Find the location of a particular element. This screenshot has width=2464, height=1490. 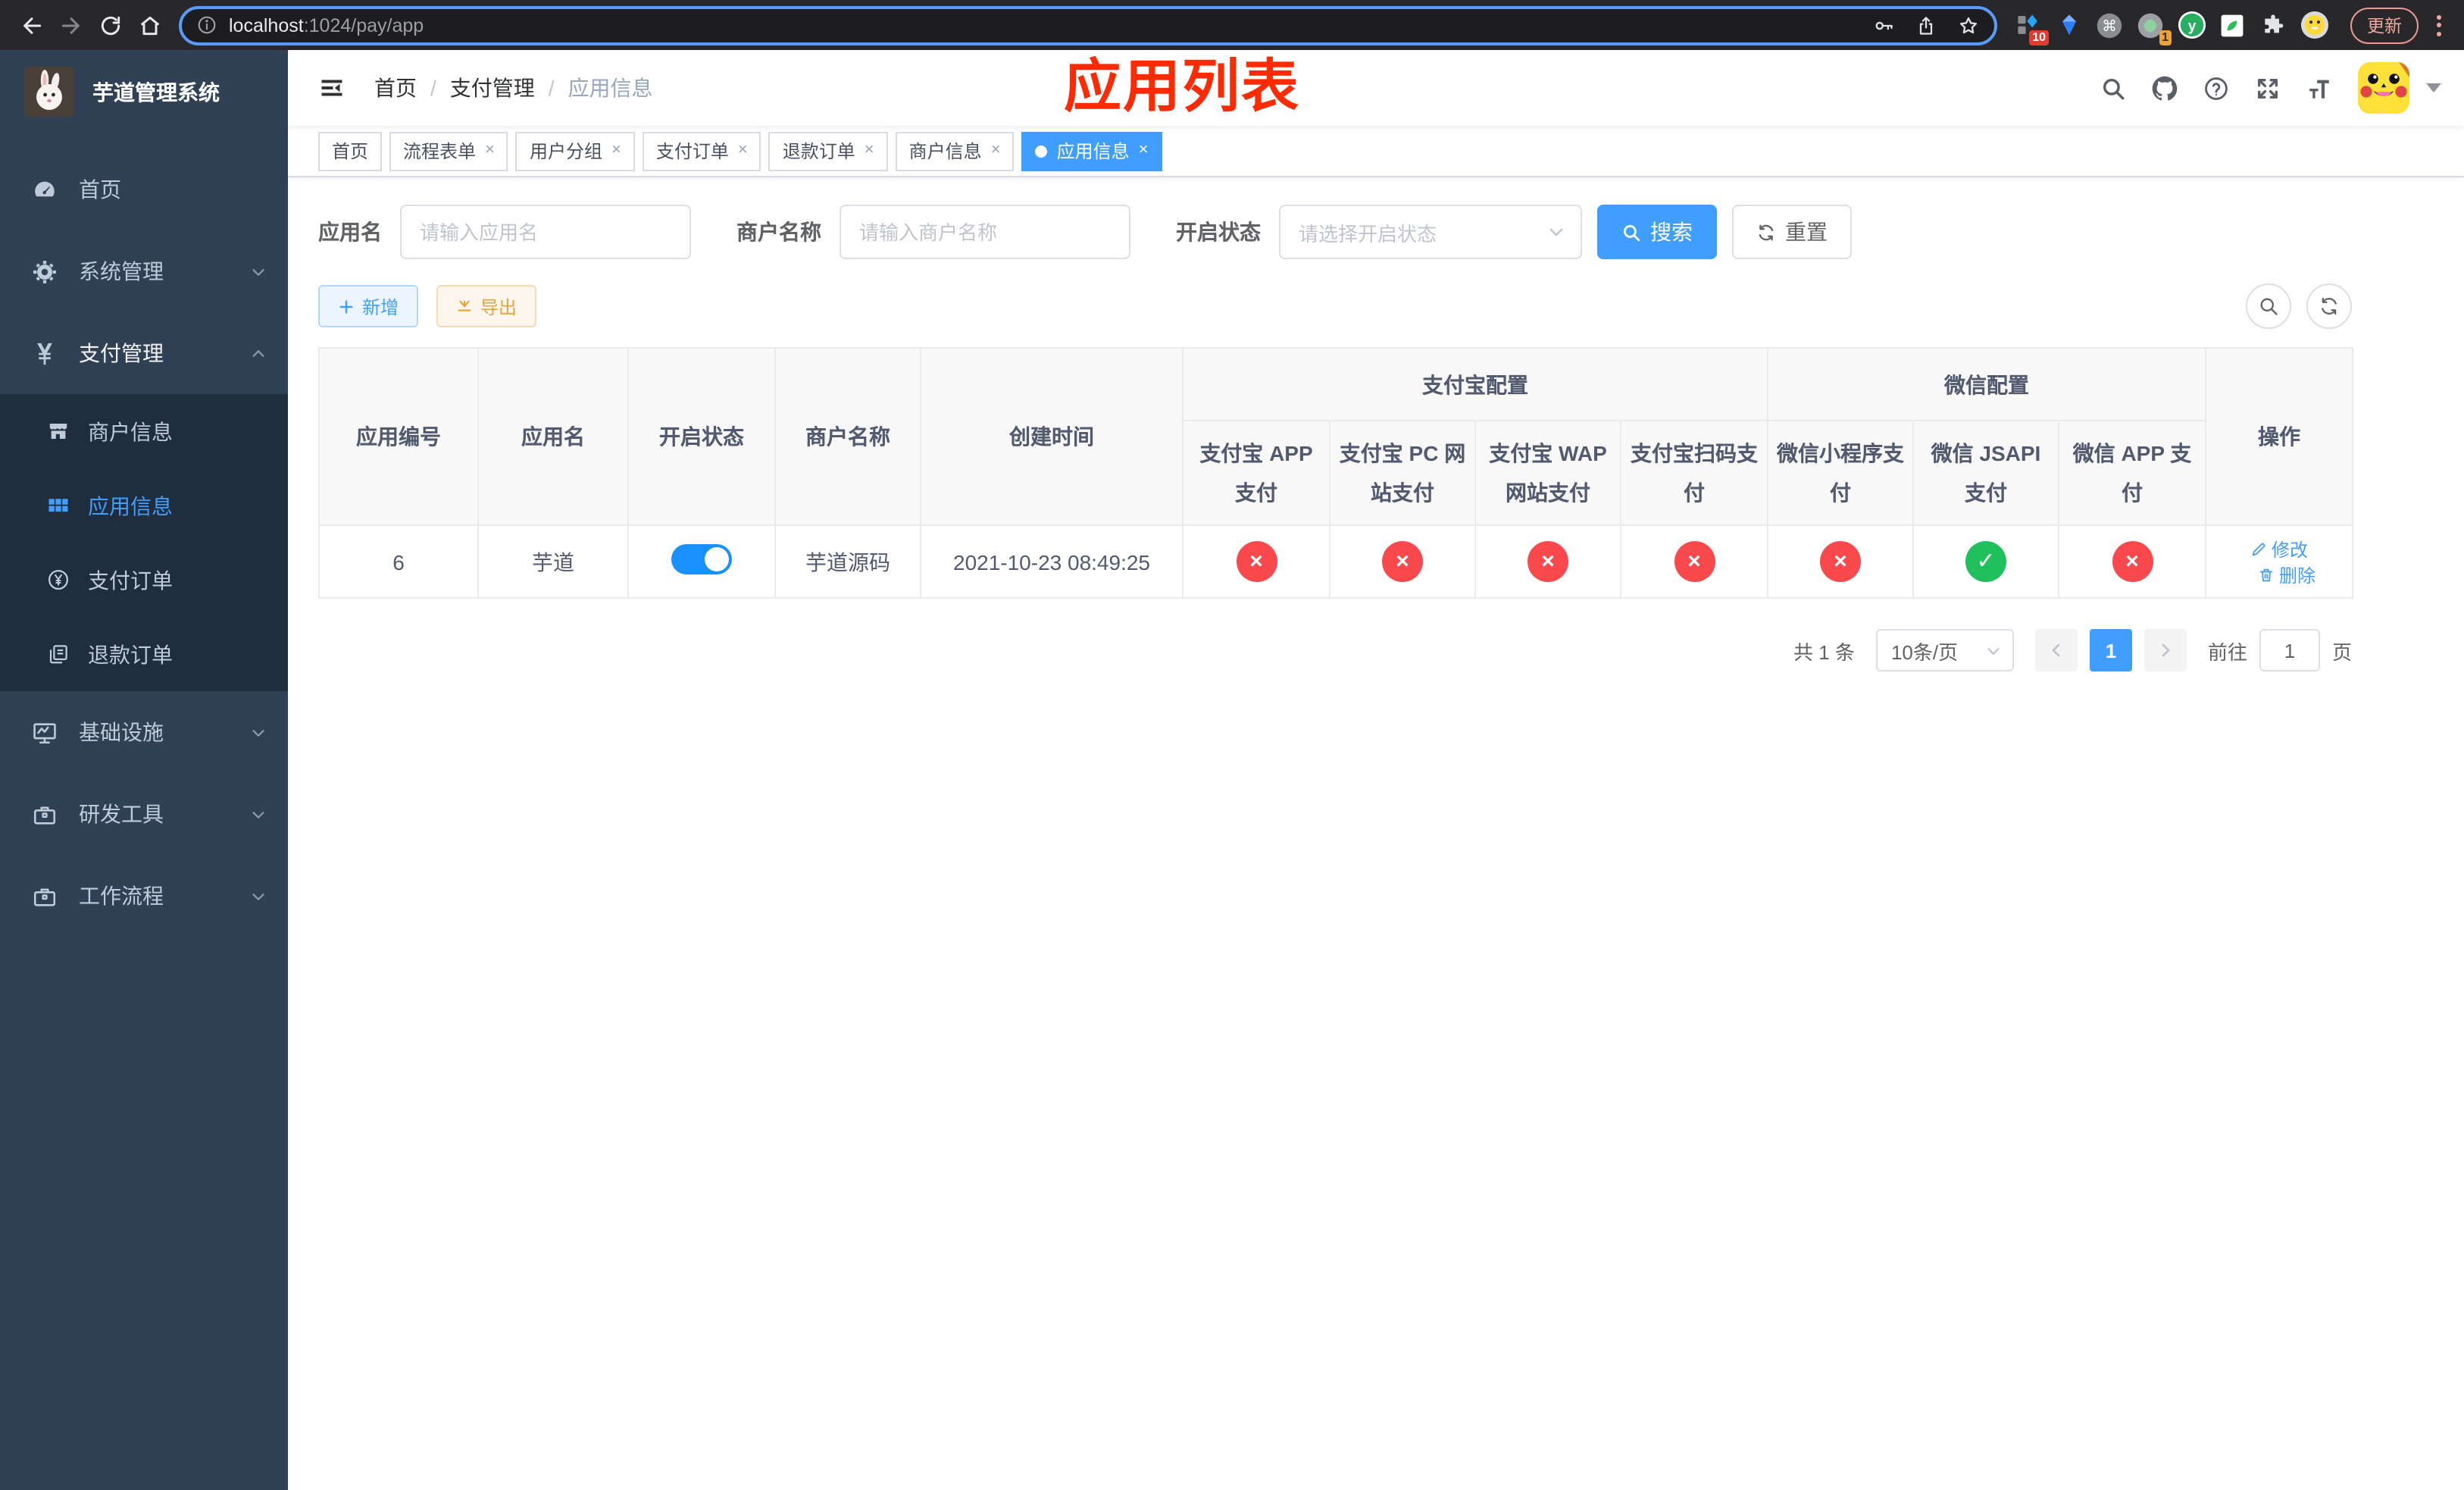

extension-icon-4: 1 is located at coordinates (2153, 28).